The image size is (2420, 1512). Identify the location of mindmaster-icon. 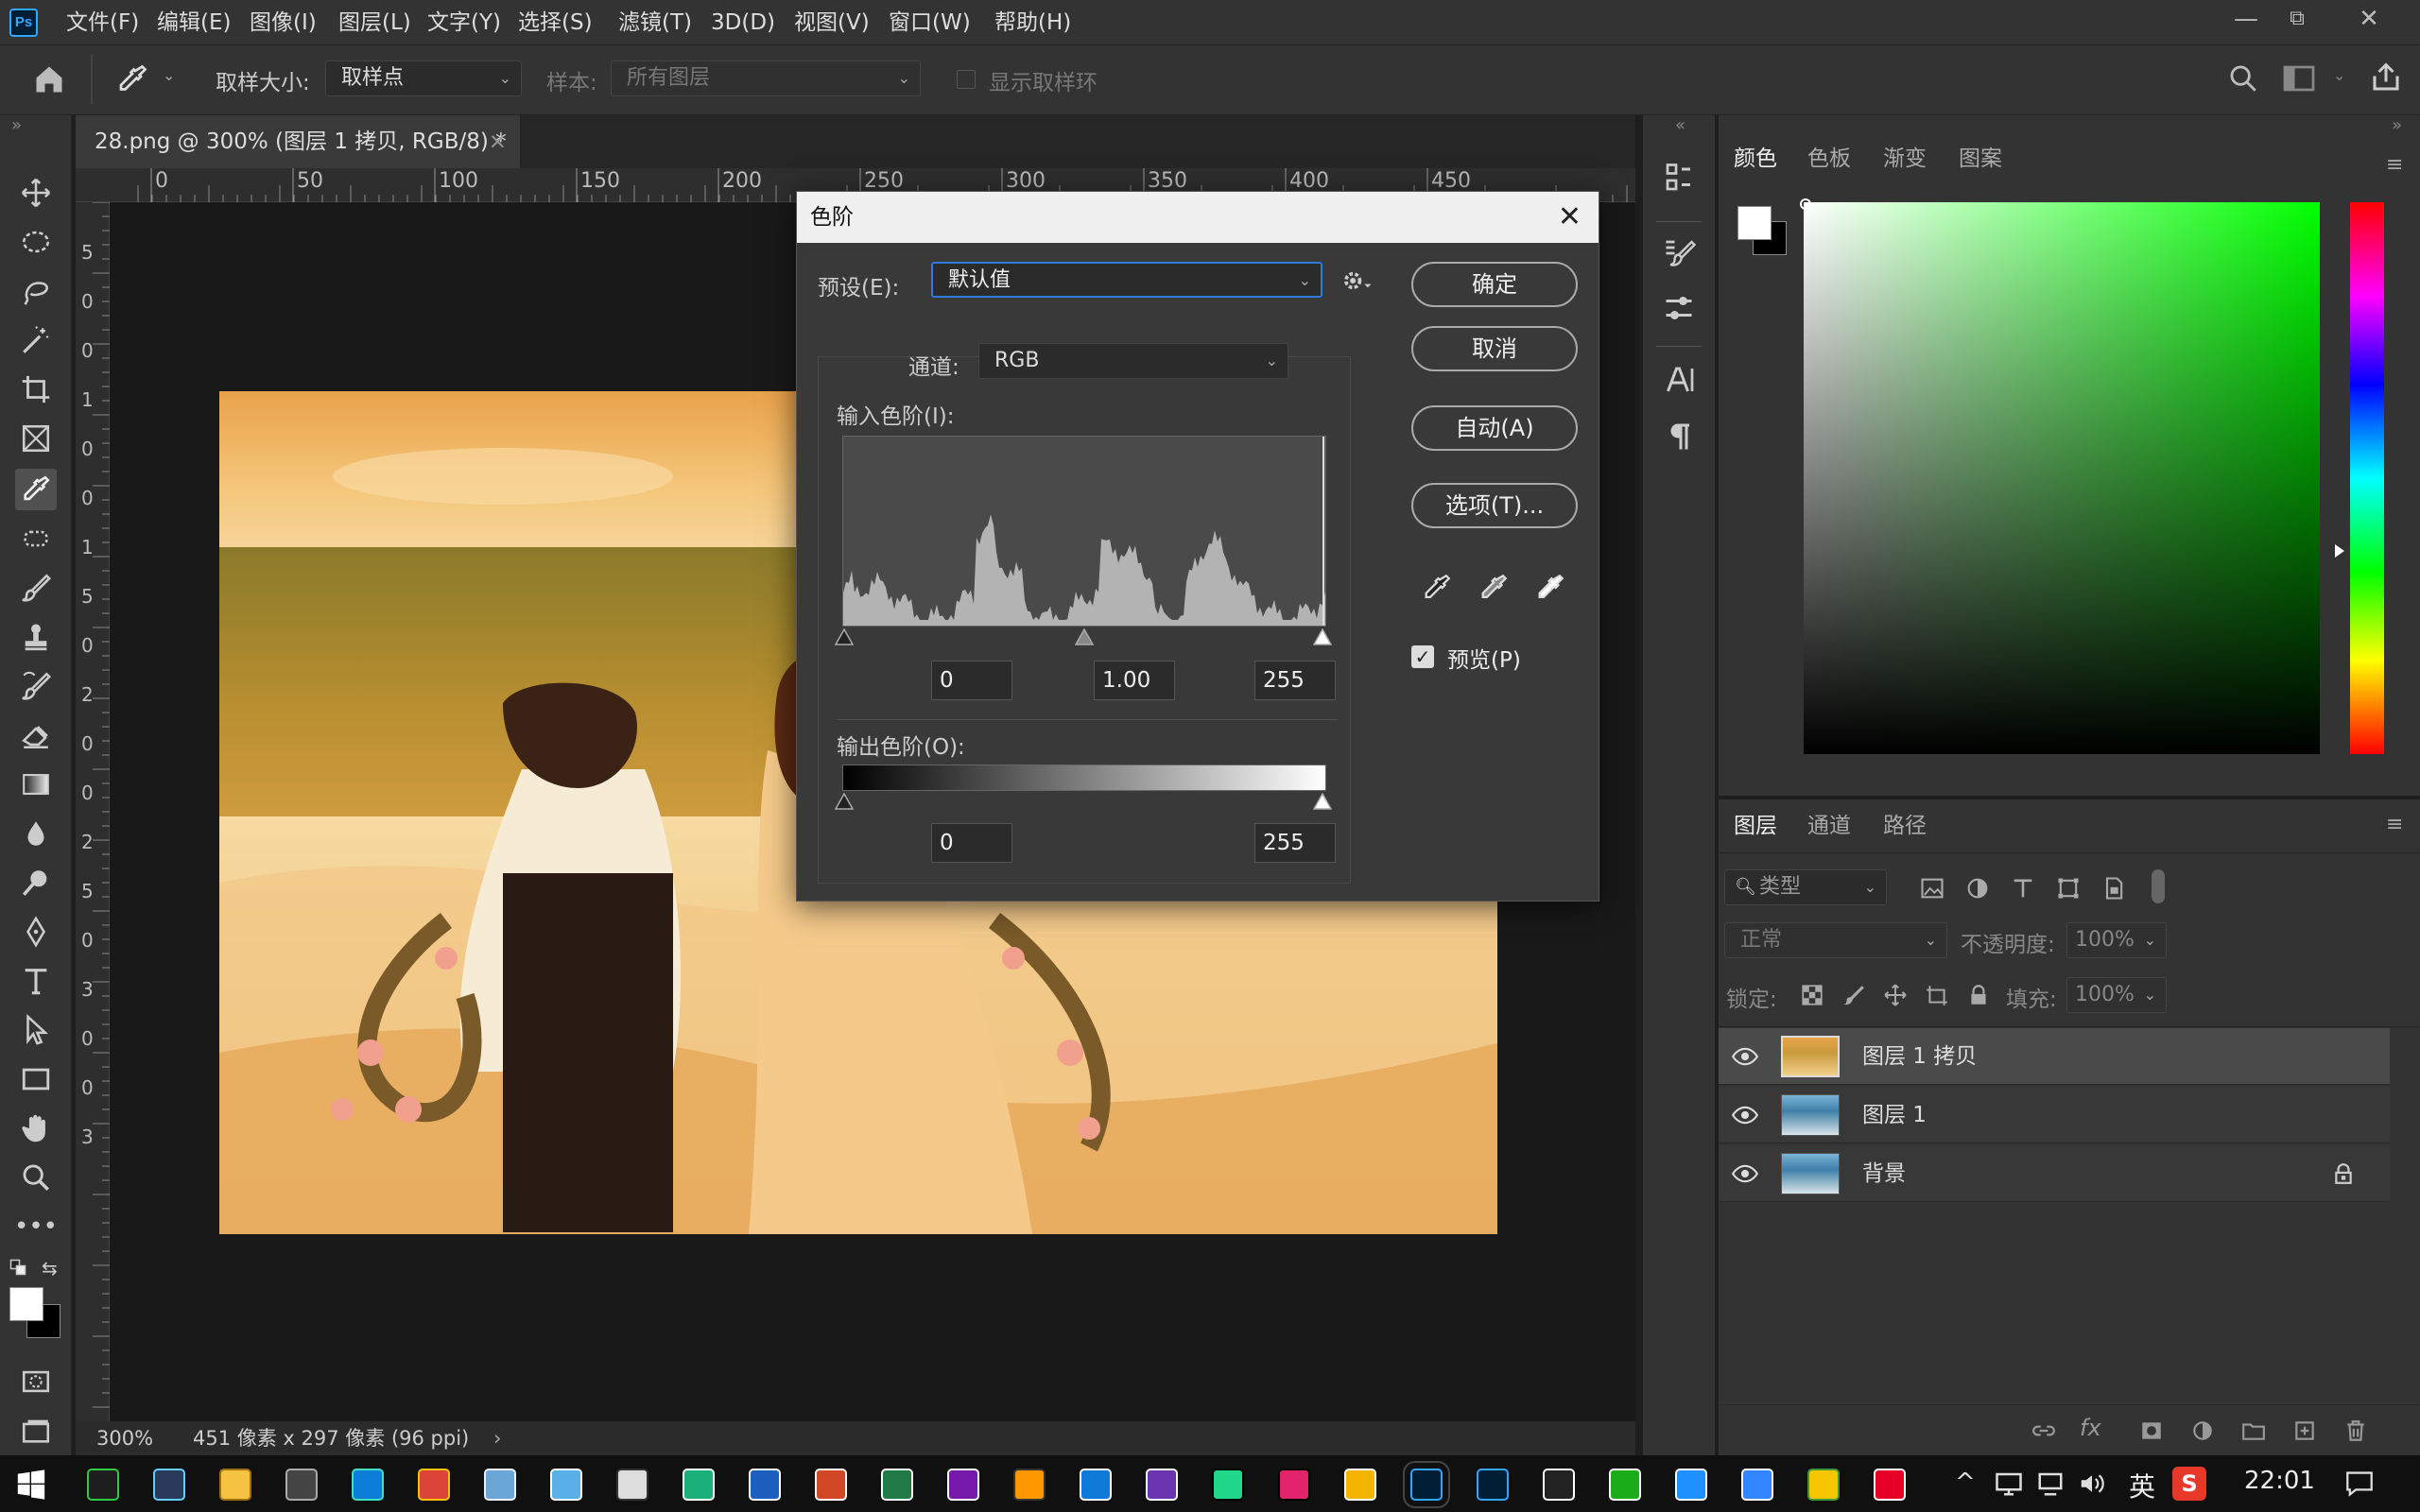
(699, 1485).